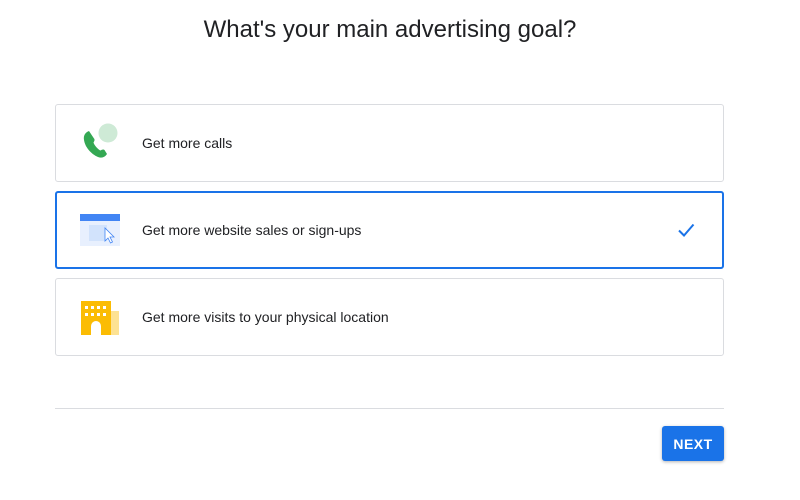 Image resolution: width=800 pixels, height=500 pixels. Describe the element at coordinates (389, 143) in the screenshot. I see `goal-option-calls: Get more calls` at that location.